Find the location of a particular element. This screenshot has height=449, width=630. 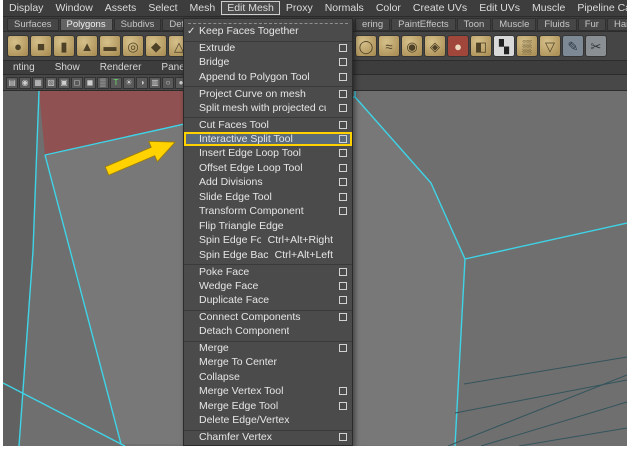

menu-item-merge-vertex-tool: ✓ Merge Vertex Tool is located at coordinates (268, 391).